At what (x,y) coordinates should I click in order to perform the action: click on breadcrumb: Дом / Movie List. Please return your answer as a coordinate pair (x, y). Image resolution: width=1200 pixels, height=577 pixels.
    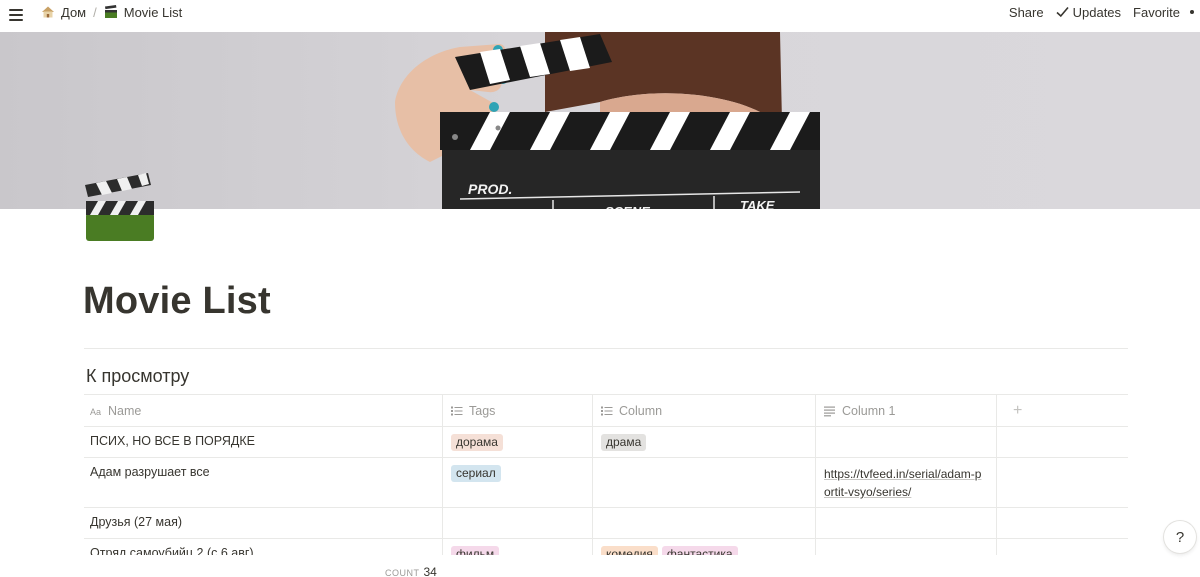
    Looking at the image, I should click on (111, 12).